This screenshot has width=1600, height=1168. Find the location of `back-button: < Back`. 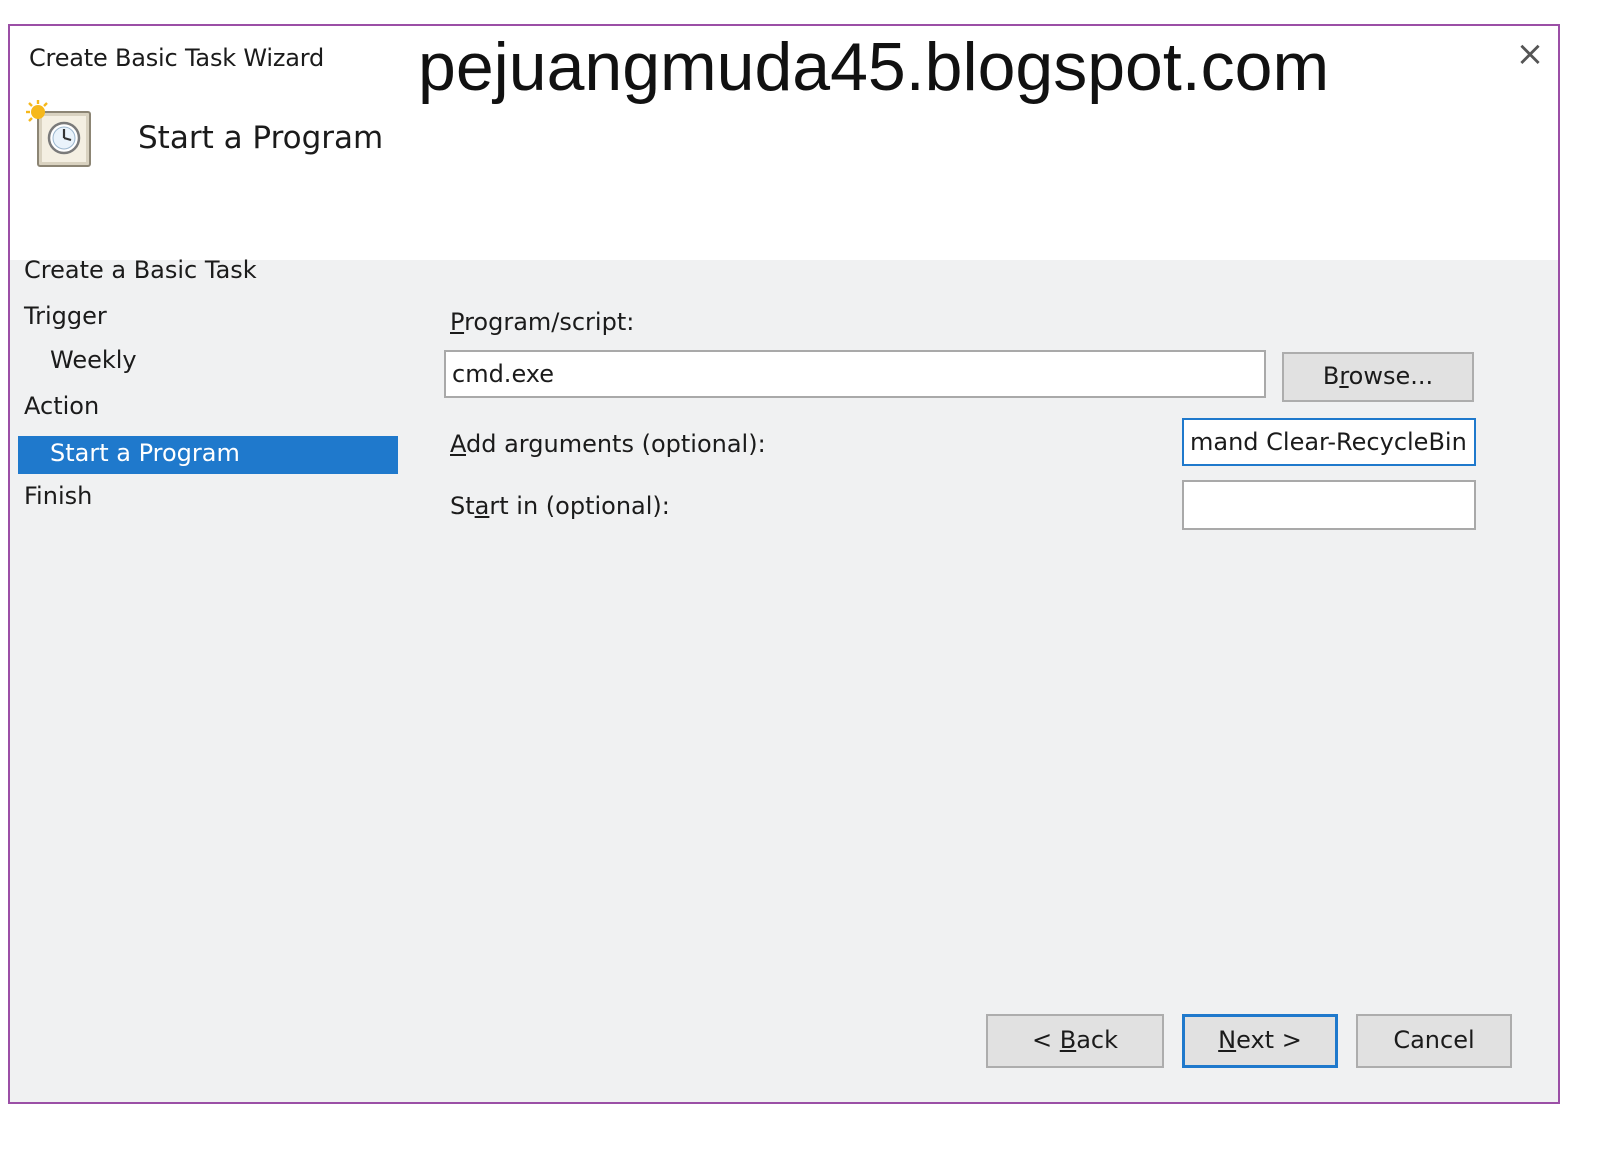

back-button: < Back is located at coordinates (1075, 1041).